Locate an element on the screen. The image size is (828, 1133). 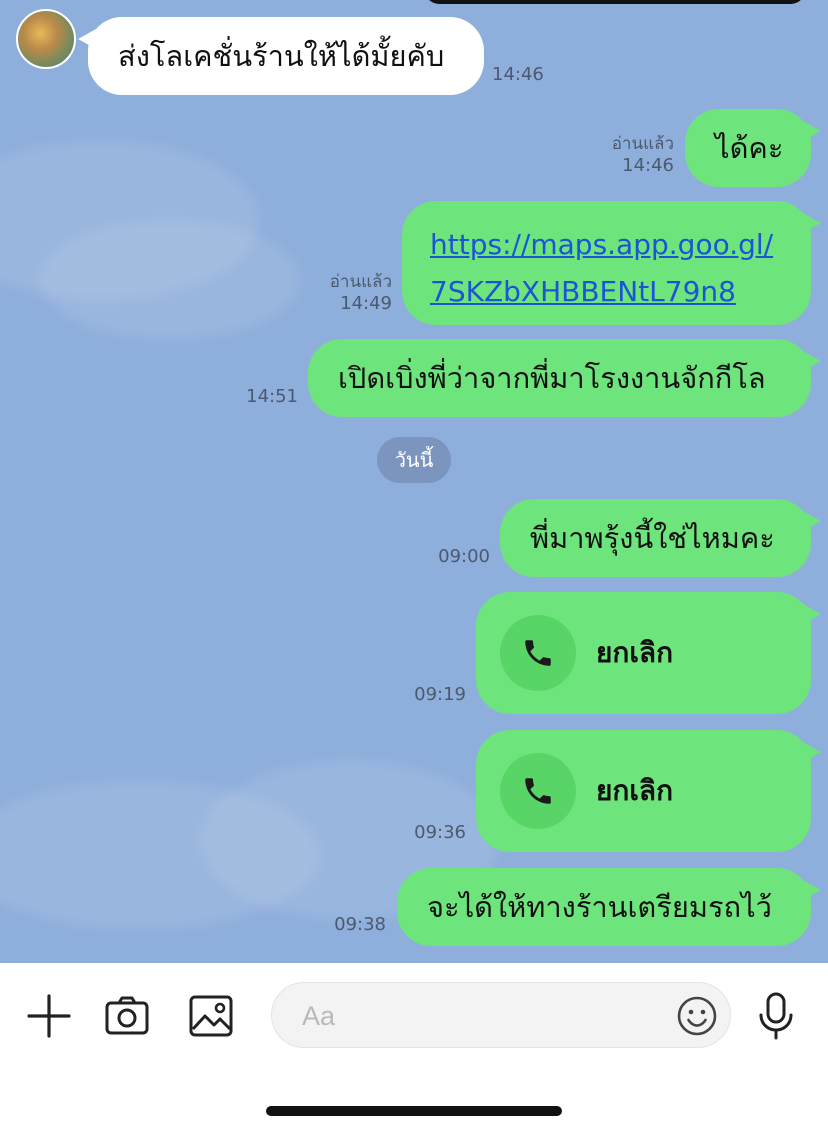
message-bubble-outgoing: พี่มาพรุ้งนี้ใช่ไหมคะ is located at coordinates (660, 538).